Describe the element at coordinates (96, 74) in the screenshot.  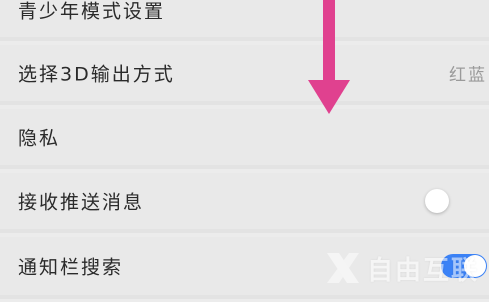
I see `settings-item-label: 选择3D输出方式` at that location.